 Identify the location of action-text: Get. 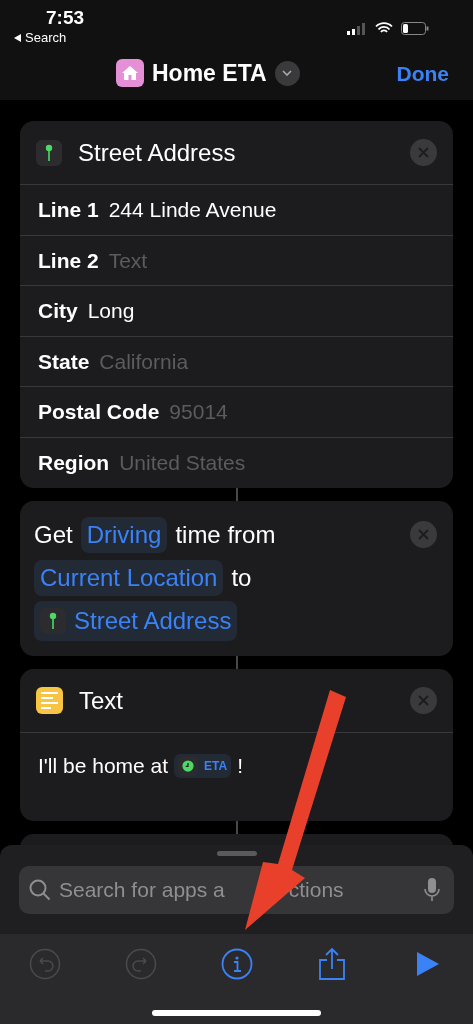
(53, 534).